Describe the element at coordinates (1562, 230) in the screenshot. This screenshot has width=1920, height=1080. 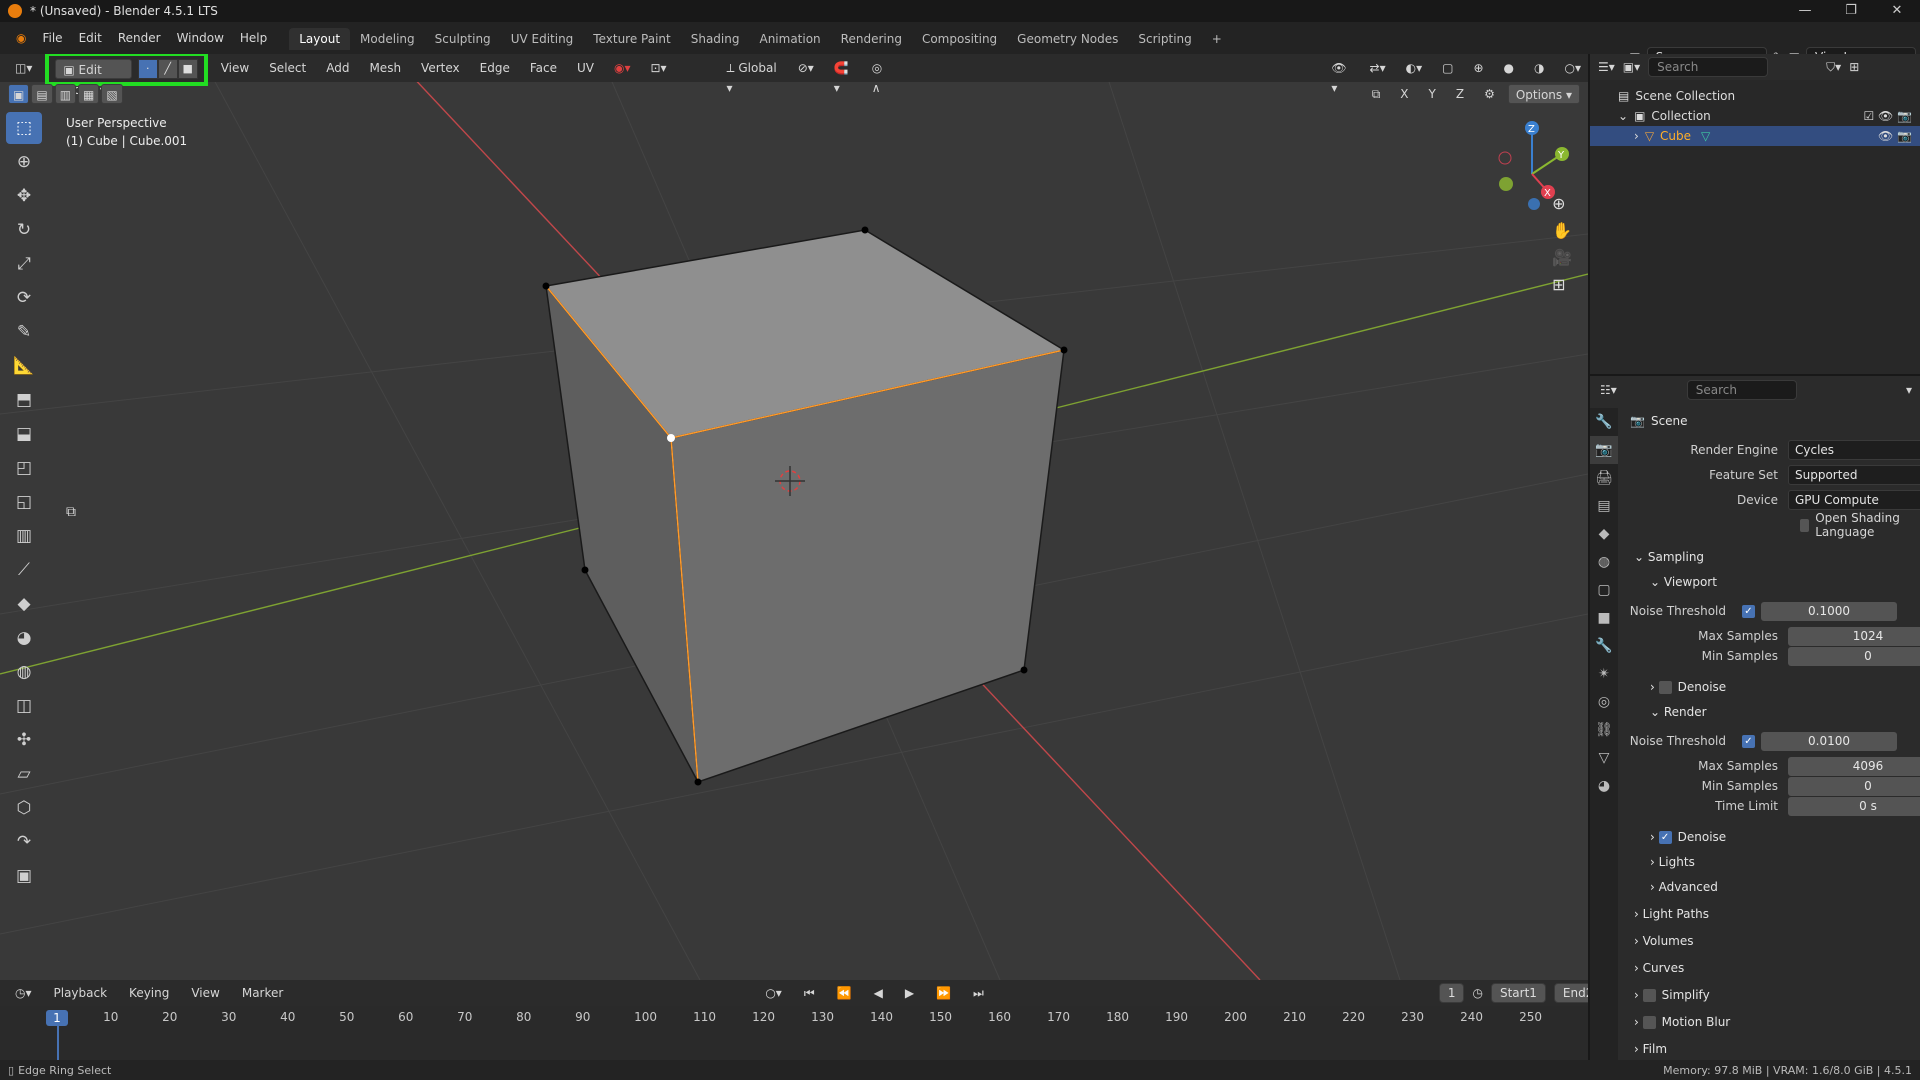
I see `pan-hand-icon: ✋` at that location.